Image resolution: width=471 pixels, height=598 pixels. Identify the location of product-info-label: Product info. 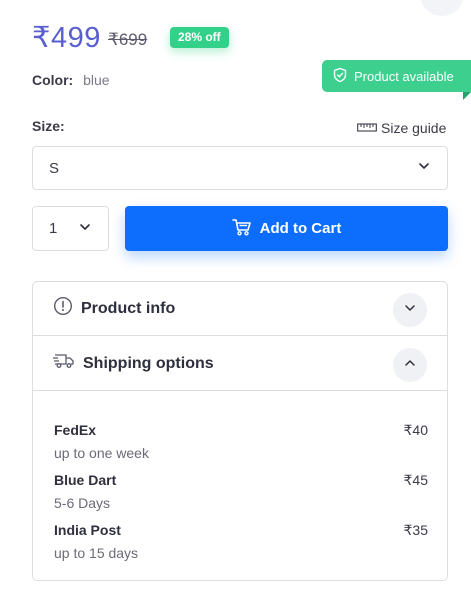
(128, 308).